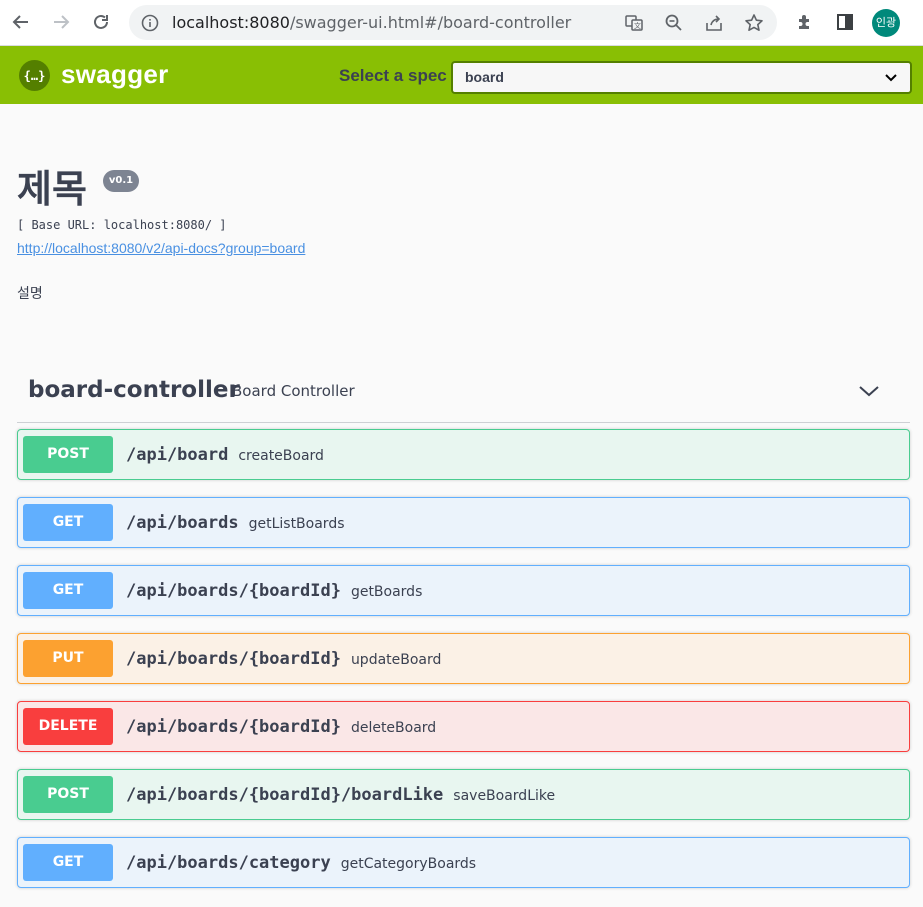 The image size is (923, 907). I want to click on forward-arrow-icon, so click(62, 22).